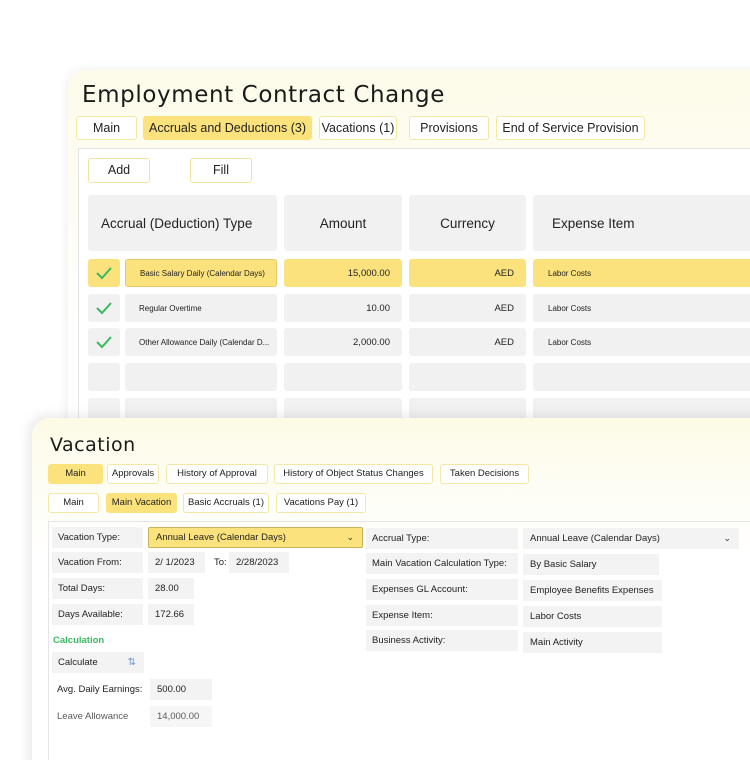 Image resolution: width=750 pixels, height=760 pixels. I want to click on leave-allowance-label: Leave Allowance, so click(93, 716).